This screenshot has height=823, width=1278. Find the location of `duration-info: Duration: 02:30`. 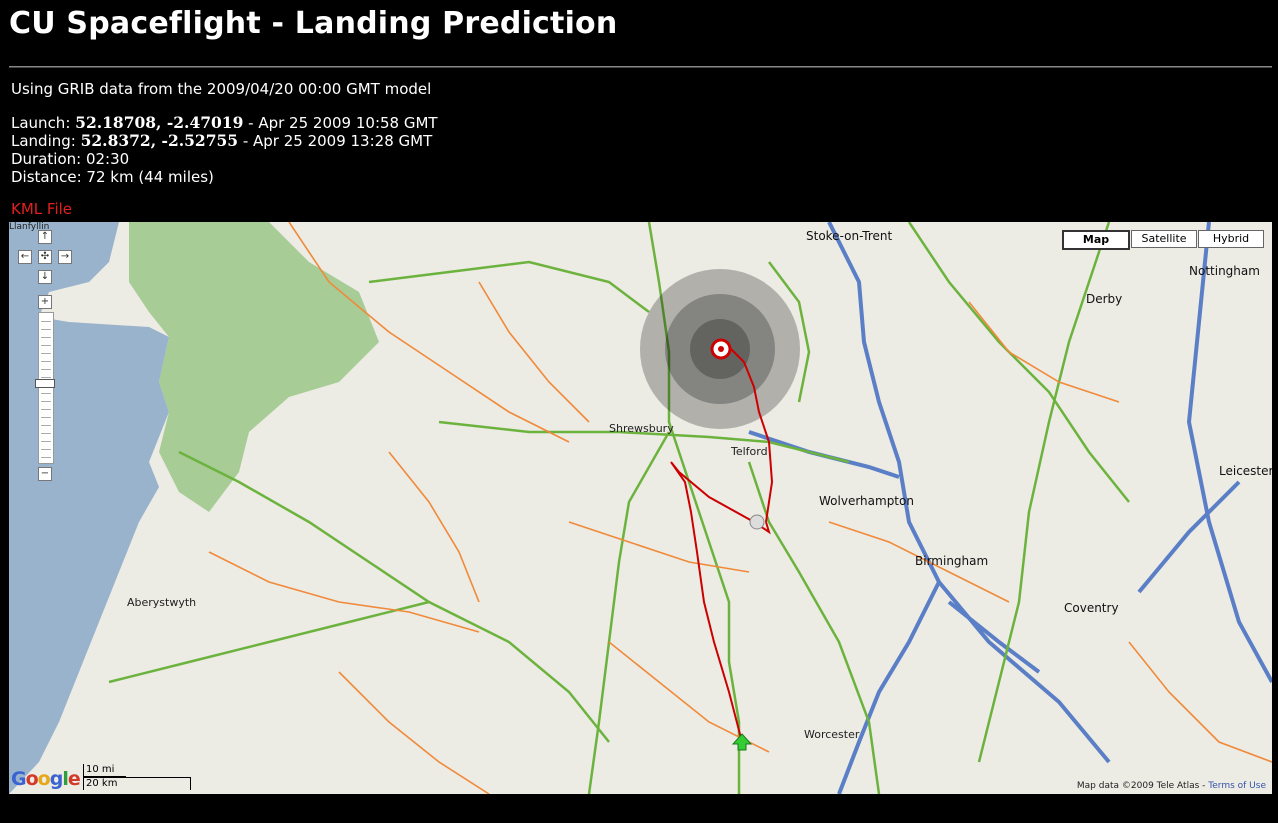

duration-info: Duration: 02:30 is located at coordinates (70, 159).